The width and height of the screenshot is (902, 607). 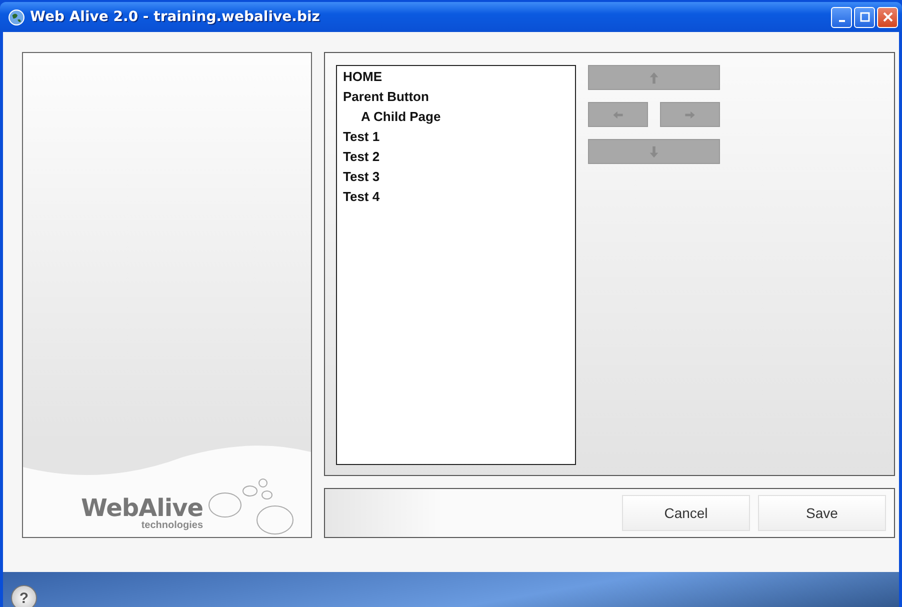 What do you see at coordinates (822, 513) in the screenshot?
I see `action-button: Save` at bounding box center [822, 513].